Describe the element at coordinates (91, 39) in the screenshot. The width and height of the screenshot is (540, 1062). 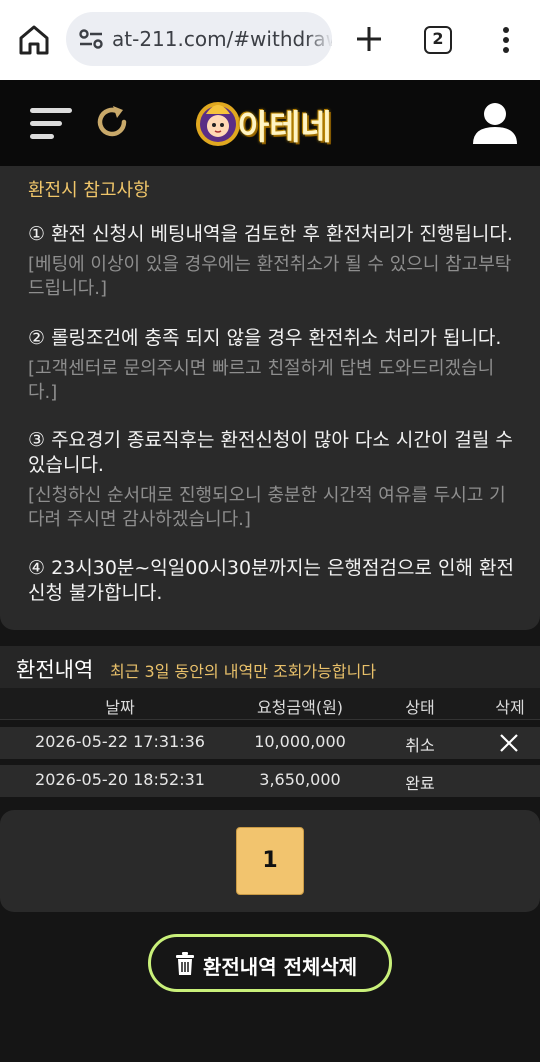
I see `site-settings-icon` at that location.